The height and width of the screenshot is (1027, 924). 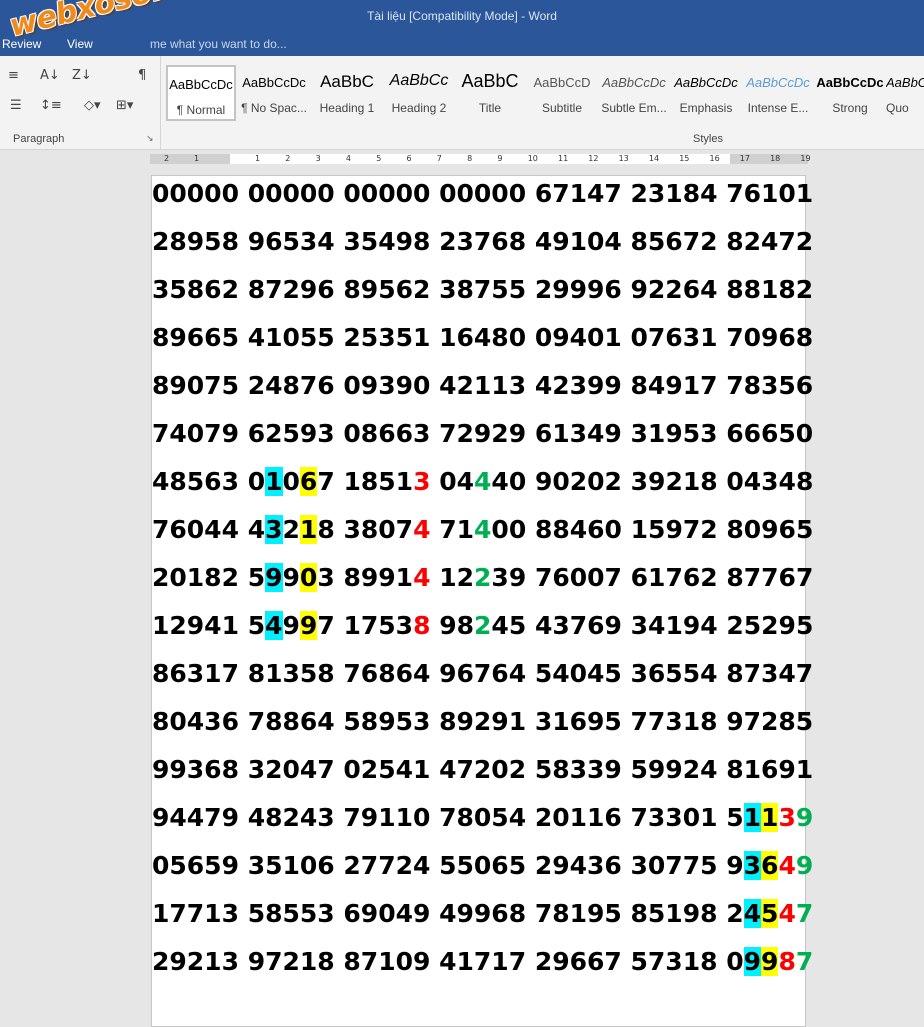 I want to click on number-group: 90202, so click(x=578, y=481).